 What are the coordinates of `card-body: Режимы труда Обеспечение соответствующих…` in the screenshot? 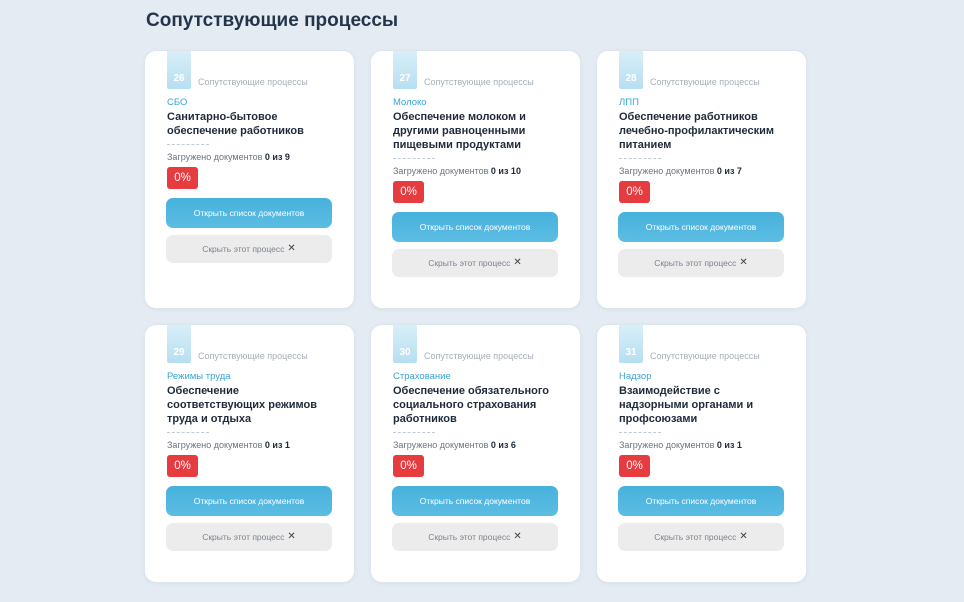 It's located at (249, 461).